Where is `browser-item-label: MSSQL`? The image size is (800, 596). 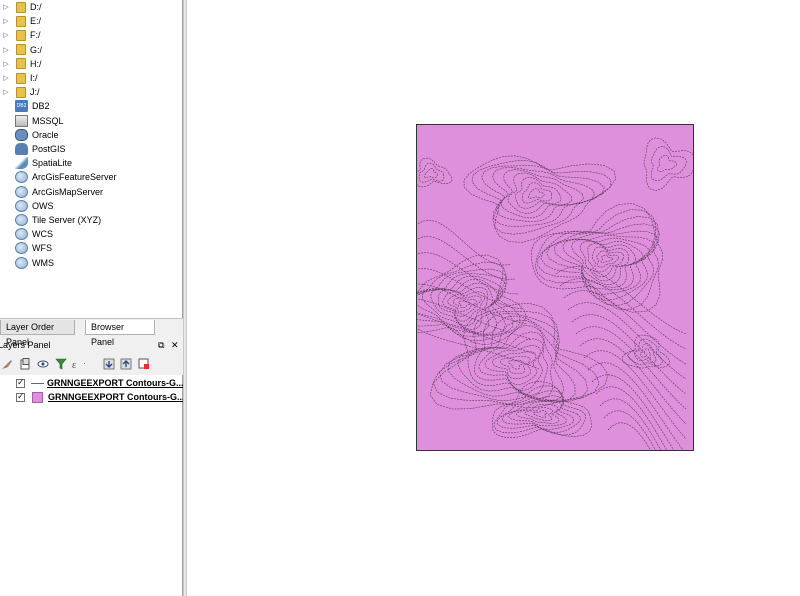 browser-item-label: MSSQL is located at coordinates (48, 120).